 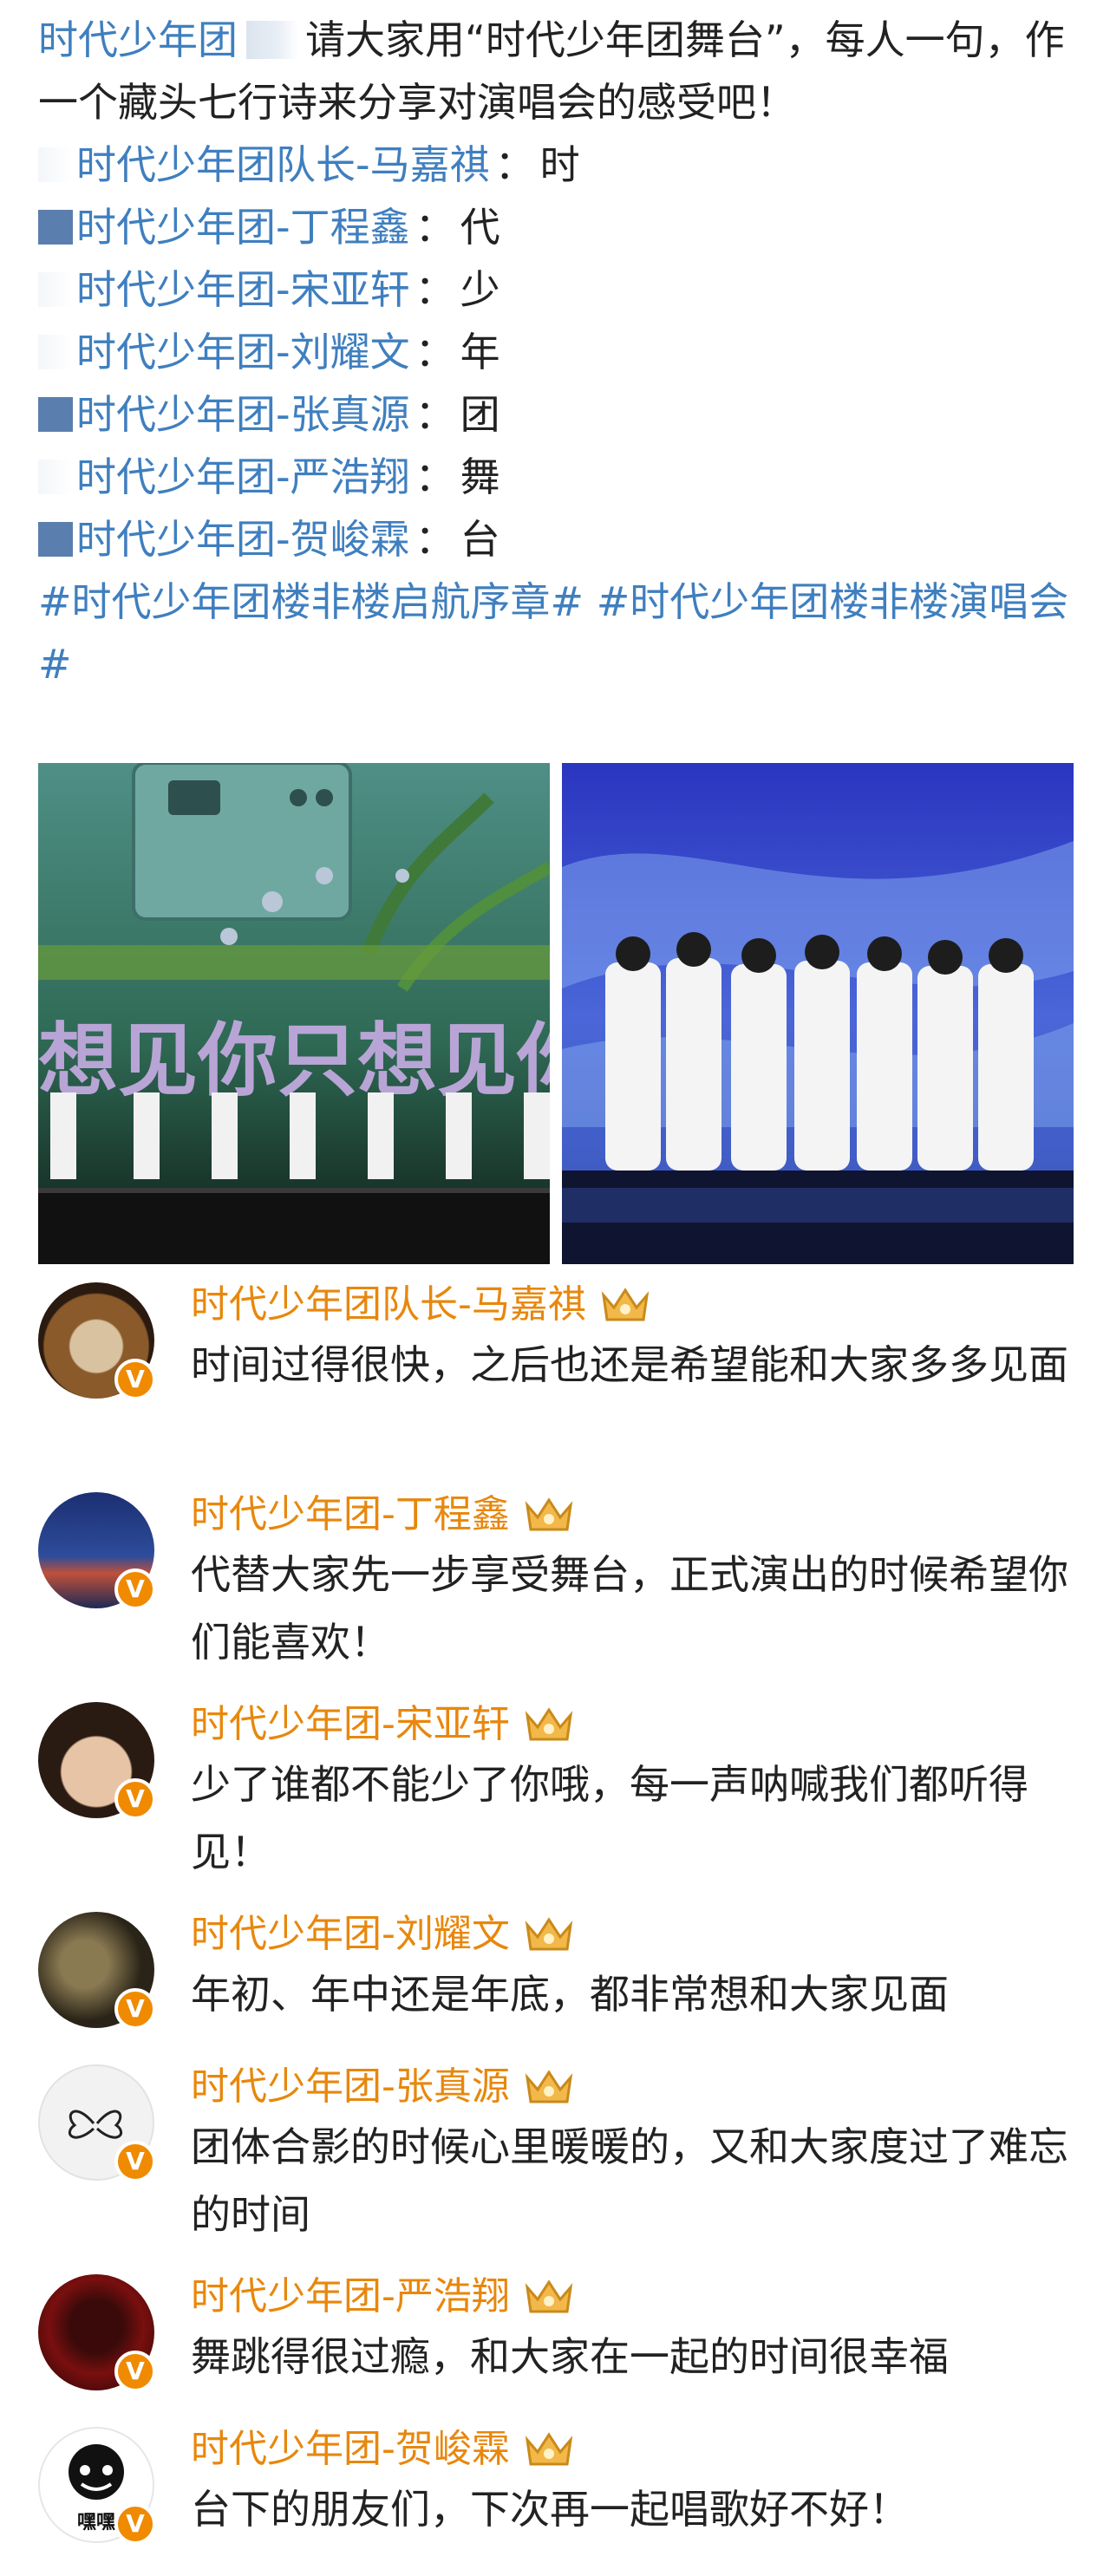 I want to click on stage-photo-1: 想见你只想见你, so click(x=294, y=1014).